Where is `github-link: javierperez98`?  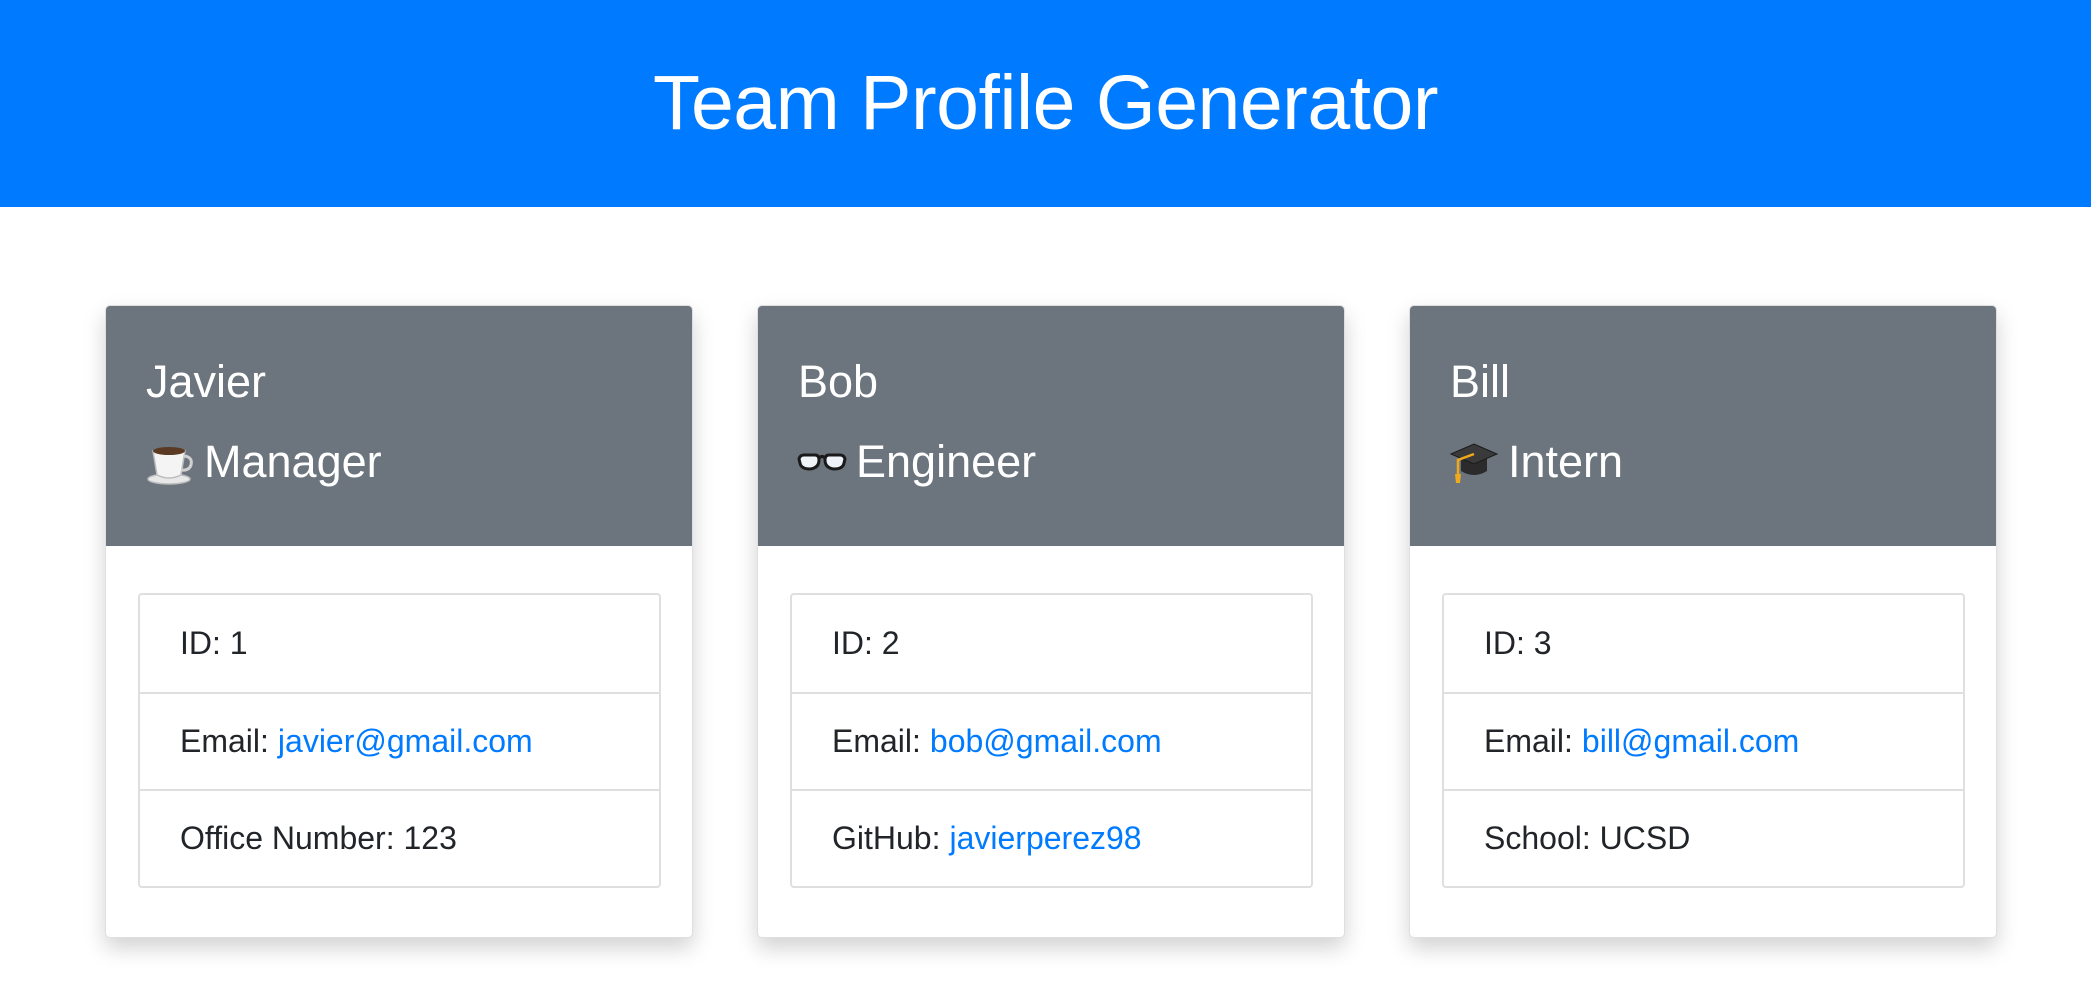 github-link: javierperez98 is located at coordinates (1045, 838).